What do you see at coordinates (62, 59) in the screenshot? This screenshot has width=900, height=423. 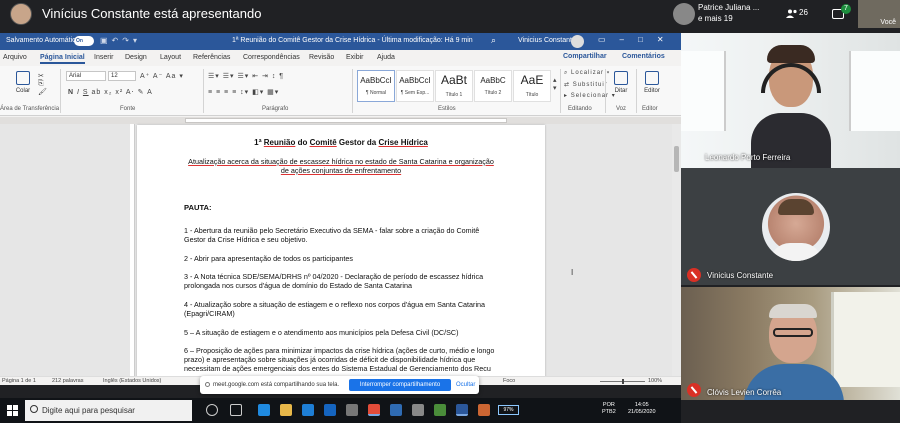 I see `tab-pagina-inicial: Página Inicial` at bounding box center [62, 59].